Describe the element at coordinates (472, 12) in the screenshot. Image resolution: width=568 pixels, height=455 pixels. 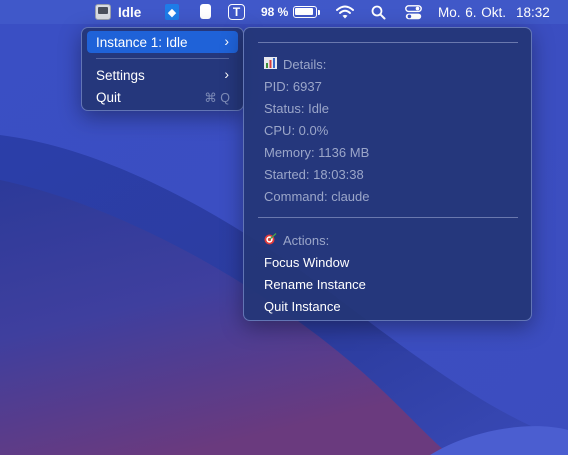
I see `clock-date: Mo. 6. Okt.` at that location.